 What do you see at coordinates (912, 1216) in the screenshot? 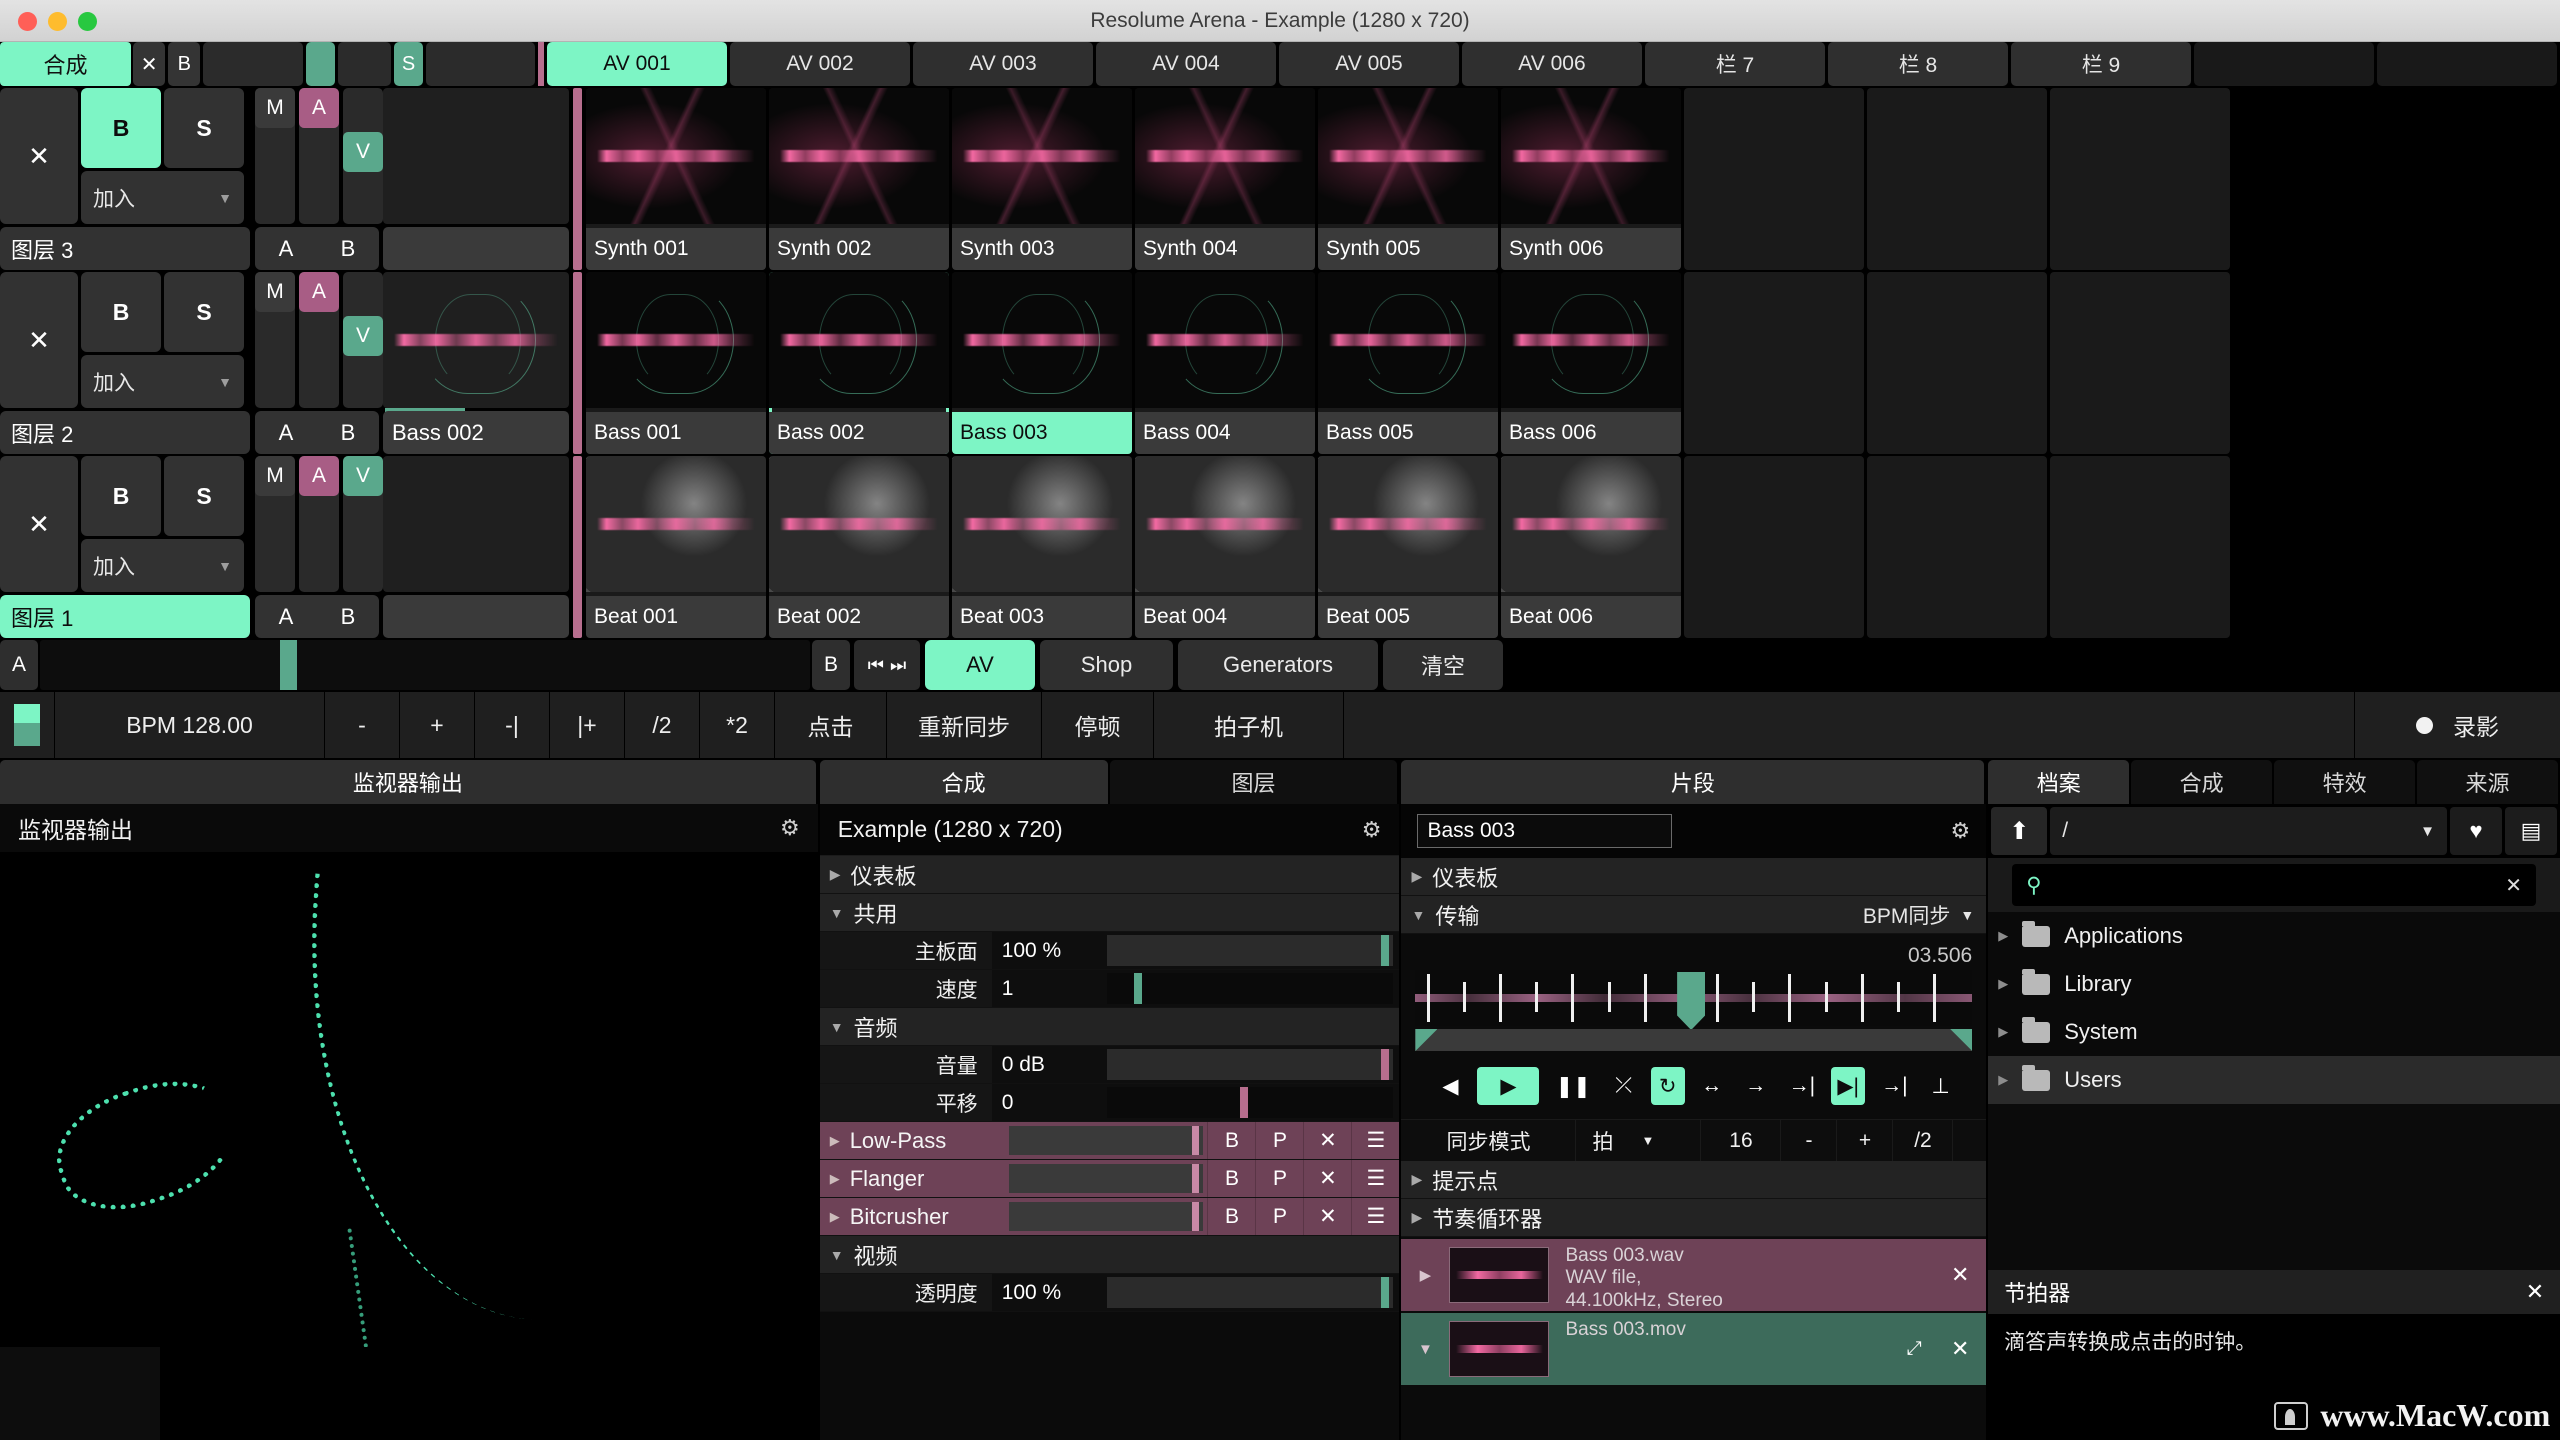
I see `effect-name: ▶ Bitcrusher` at bounding box center [912, 1216].